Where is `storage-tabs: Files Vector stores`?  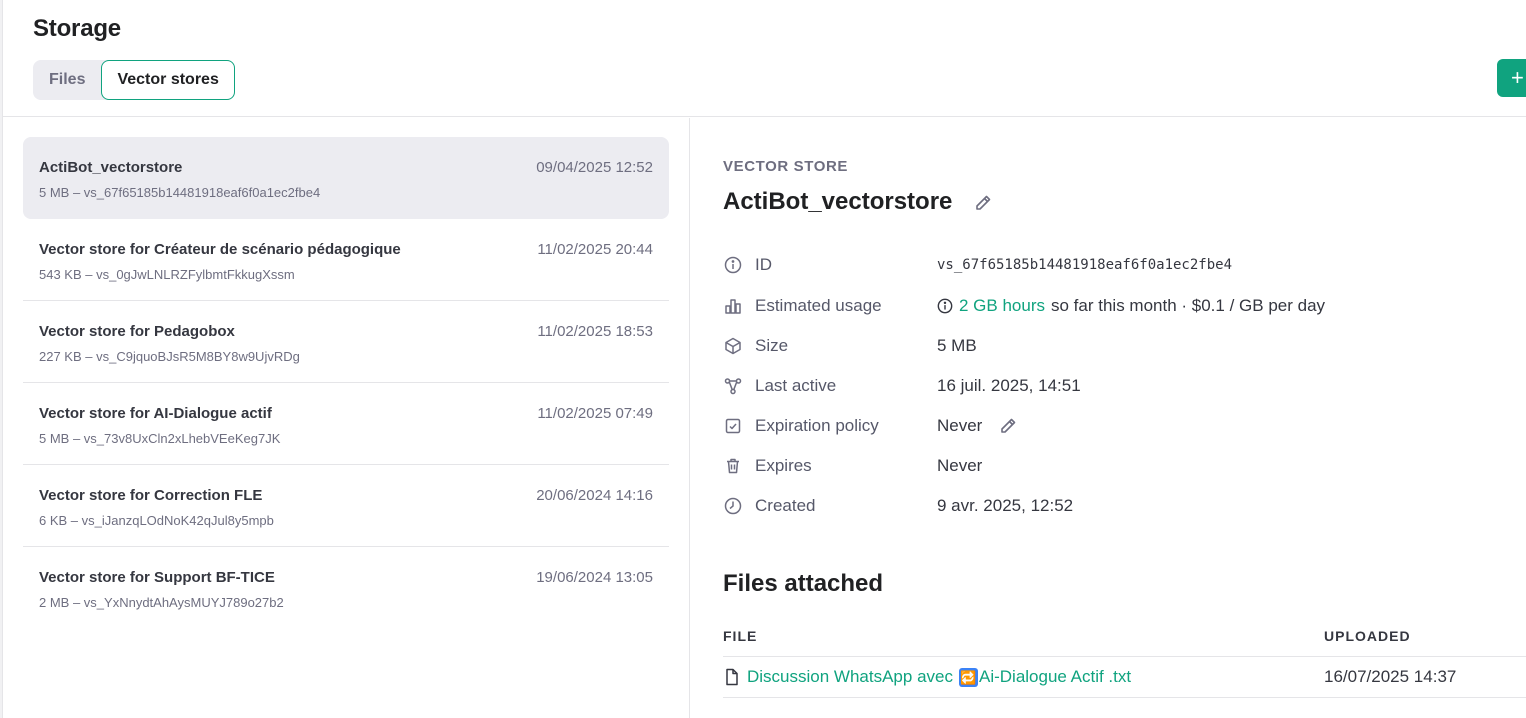 storage-tabs: Files Vector stores is located at coordinates (134, 80).